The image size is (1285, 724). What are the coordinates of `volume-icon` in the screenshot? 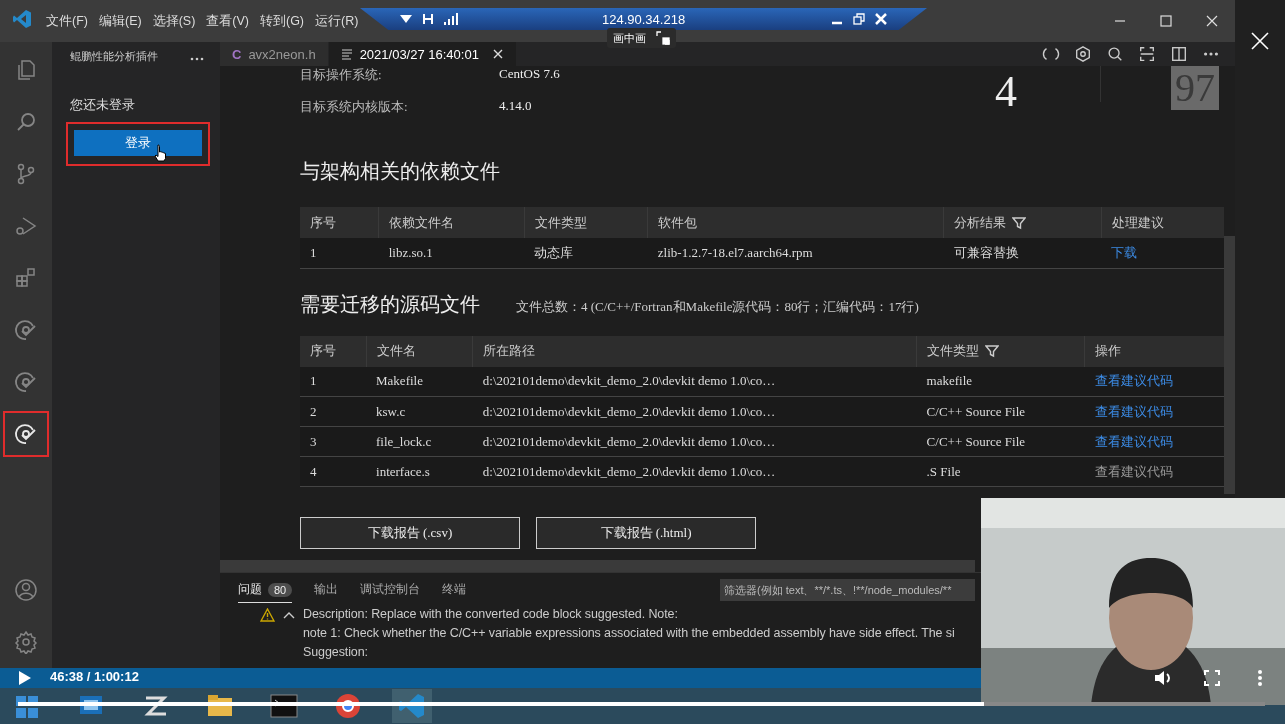 It's located at (1163, 678).